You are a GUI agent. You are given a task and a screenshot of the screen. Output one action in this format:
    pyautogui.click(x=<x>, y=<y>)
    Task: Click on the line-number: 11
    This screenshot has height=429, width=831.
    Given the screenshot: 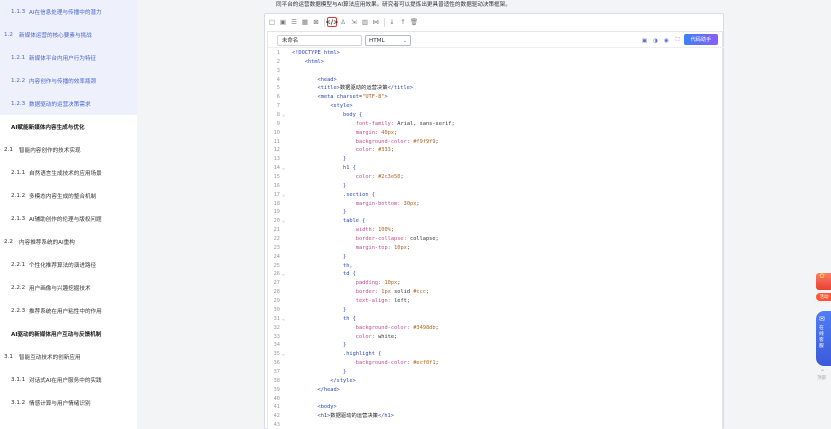 What is the action you would take?
    pyautogui.click(x=276, y=141)
    